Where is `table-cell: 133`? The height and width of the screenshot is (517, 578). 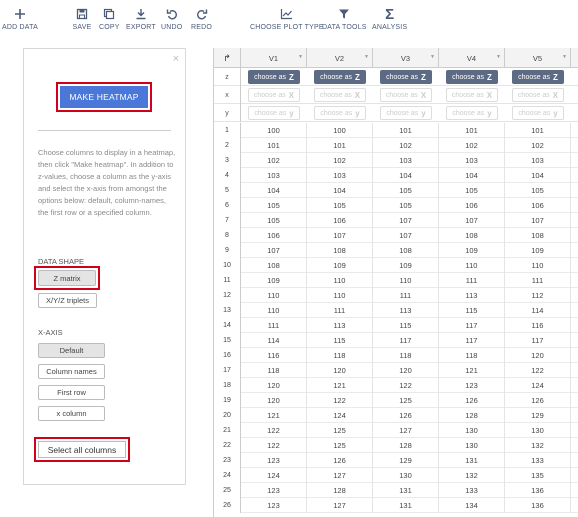 table-cell: 133 is located at coordinates (538, 460).